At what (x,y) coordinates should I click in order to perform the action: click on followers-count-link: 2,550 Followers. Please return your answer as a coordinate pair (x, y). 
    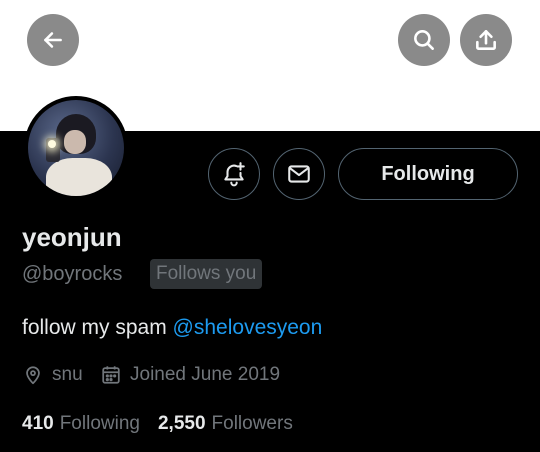
    Looking at the image, I should click on (225, 424).